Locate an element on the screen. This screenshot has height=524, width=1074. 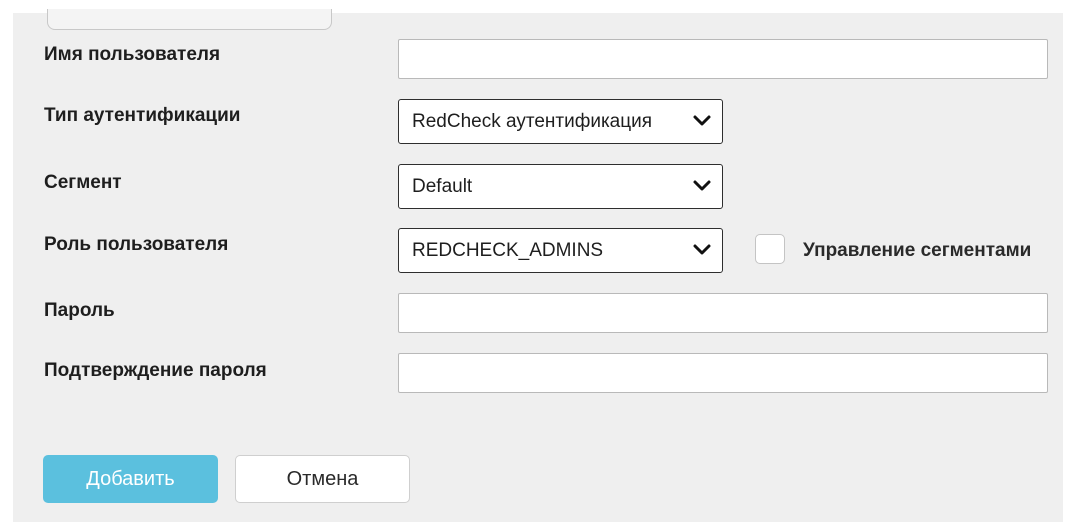
password-label: Пароль is located at coordinates (79, 310).